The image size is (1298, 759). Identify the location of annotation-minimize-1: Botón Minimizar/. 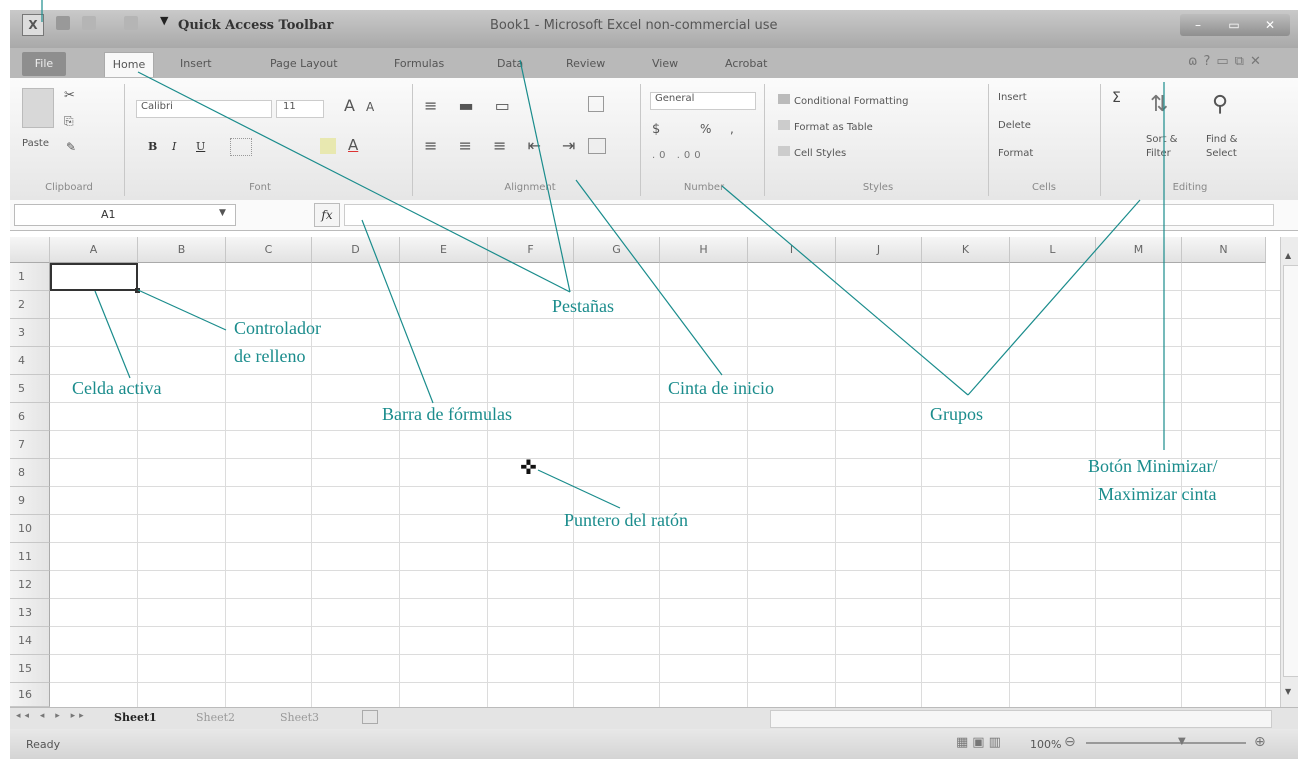
(1153, 466).